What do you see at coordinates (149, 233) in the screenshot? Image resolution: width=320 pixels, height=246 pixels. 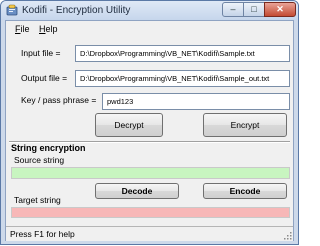 I see `status-bar: Press F1 for help` at bounding box center [149, 233].